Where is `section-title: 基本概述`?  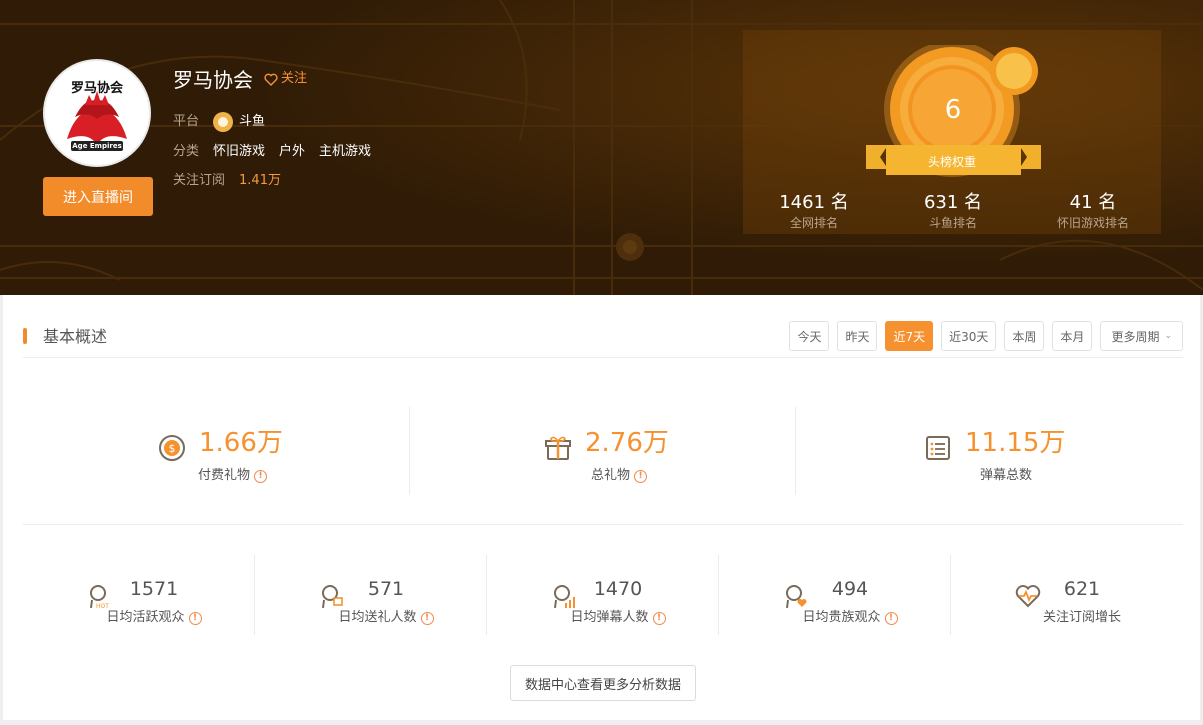 section-title: 基本概述 is located at coordinates (75, 336).